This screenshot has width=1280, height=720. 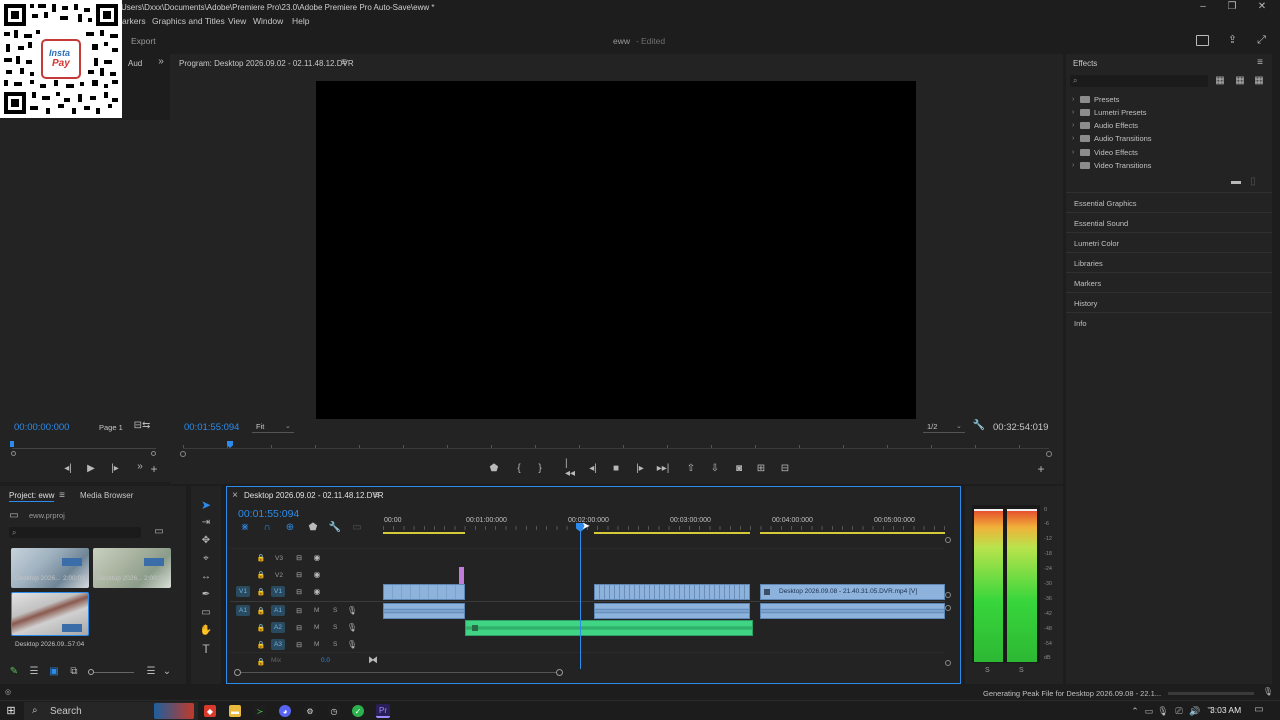 What do you see at coordinates (115, 469) in the screenshot?
I see `source-step-forward-icon: |▸` at bounding box center [115, 469].